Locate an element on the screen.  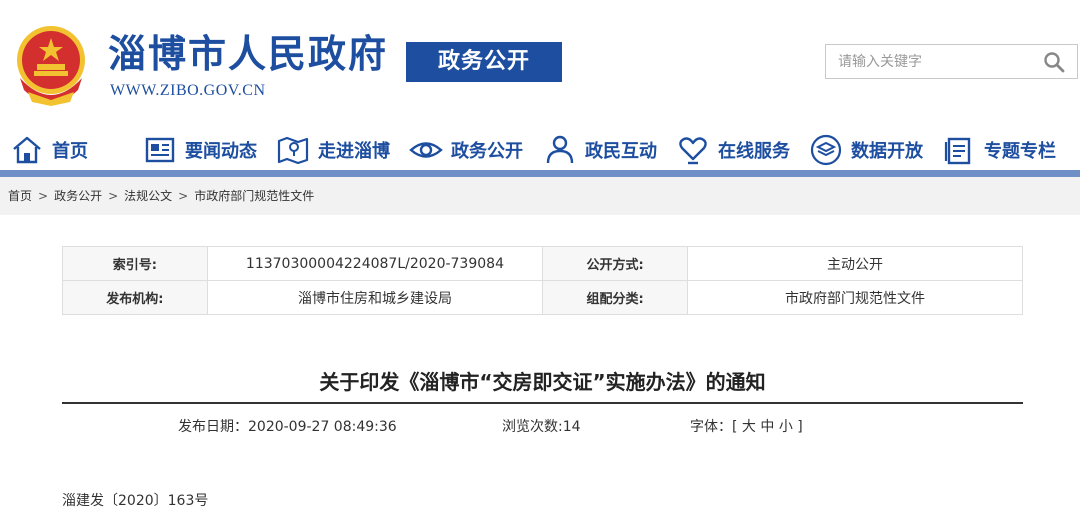
disclosure-value: 主动公开 is located at coordinates (855, 263).